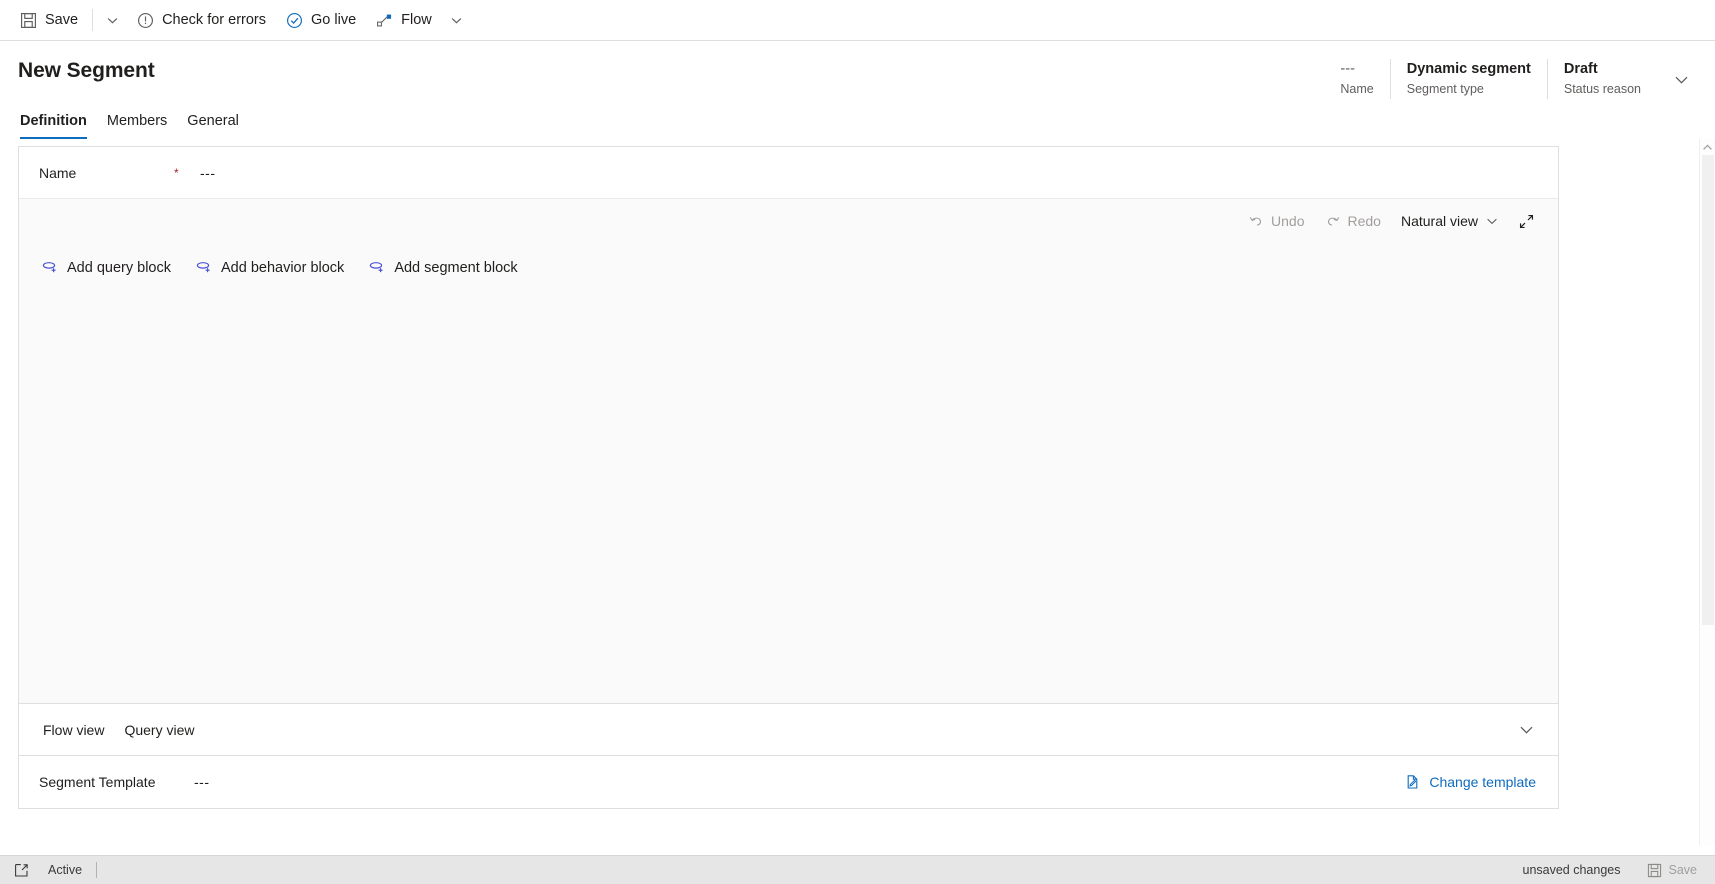 The image size is (1715, 884). I want to click on go-live-button: Go live, so click(321, 20).